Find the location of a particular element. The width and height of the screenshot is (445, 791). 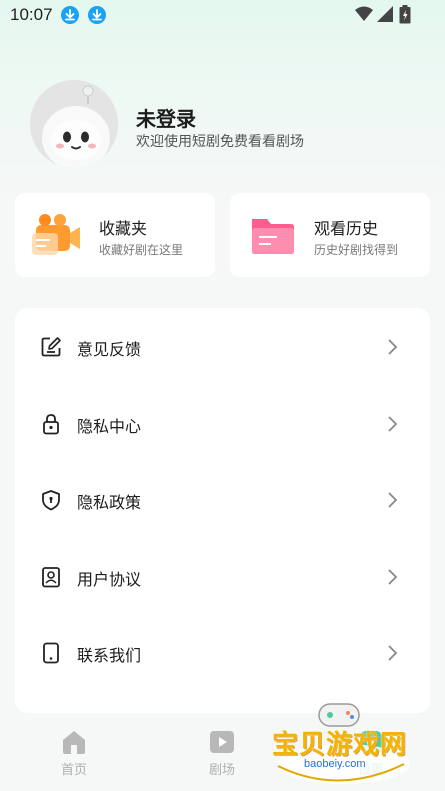

history-title: 观看历史 is located at coordinates (346, 228).